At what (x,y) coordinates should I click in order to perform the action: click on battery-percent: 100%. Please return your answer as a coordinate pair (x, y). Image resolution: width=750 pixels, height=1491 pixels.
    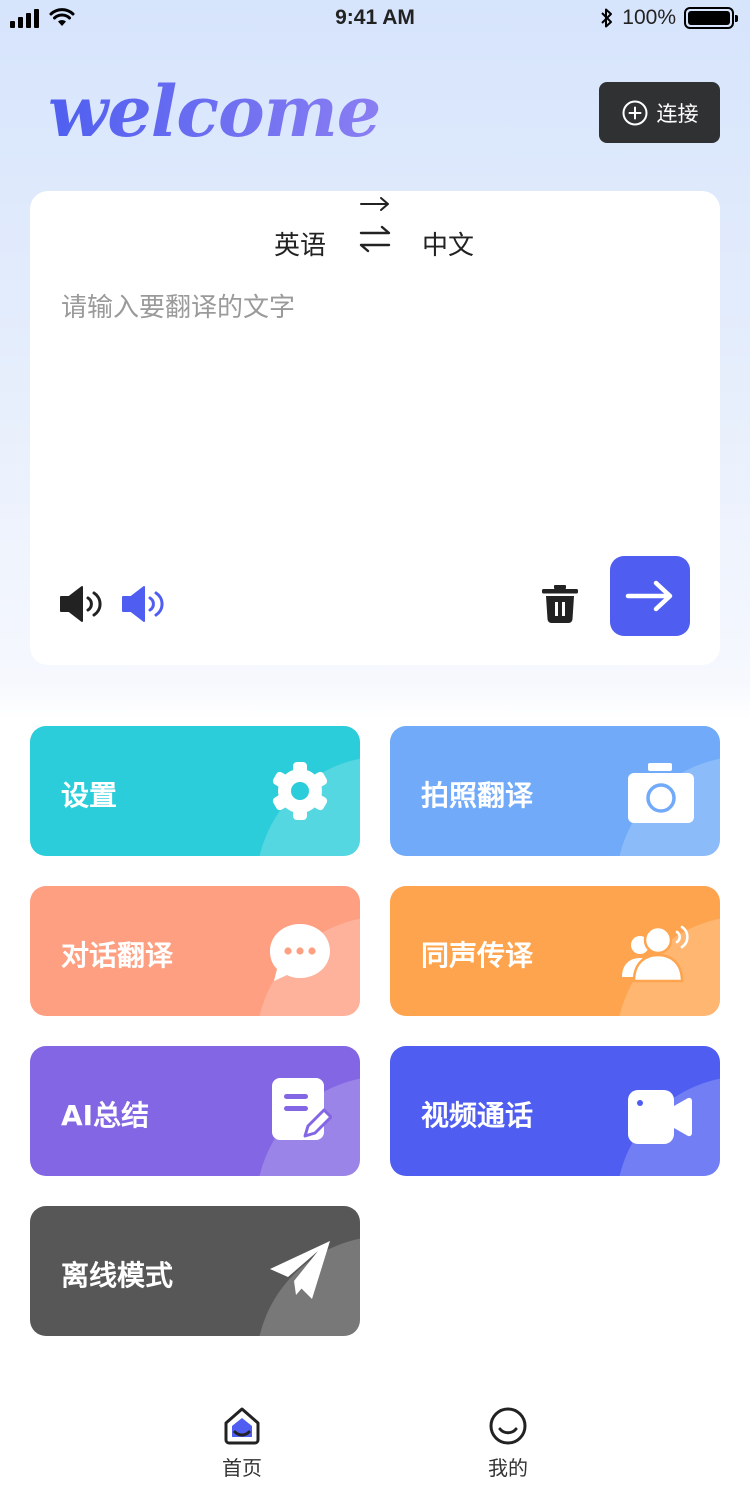
    Looking at the image, I should click on (649, 17).